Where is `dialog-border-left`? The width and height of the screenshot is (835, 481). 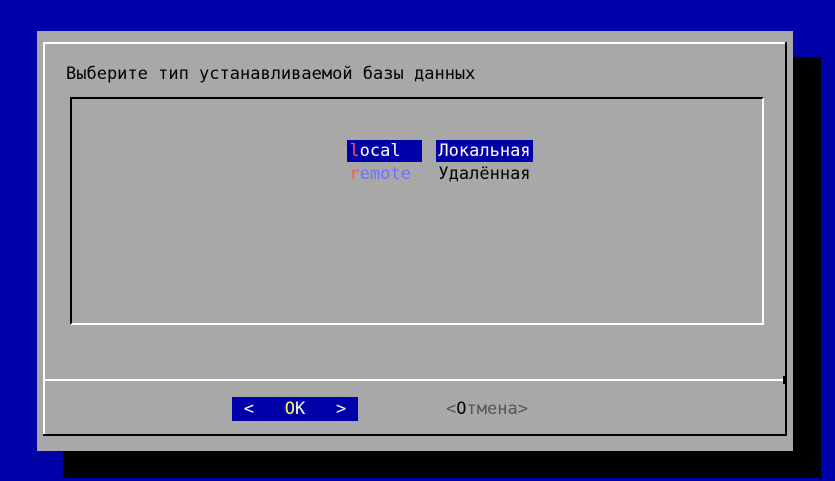
dialog-border-left is located at coordinates (44, 238).